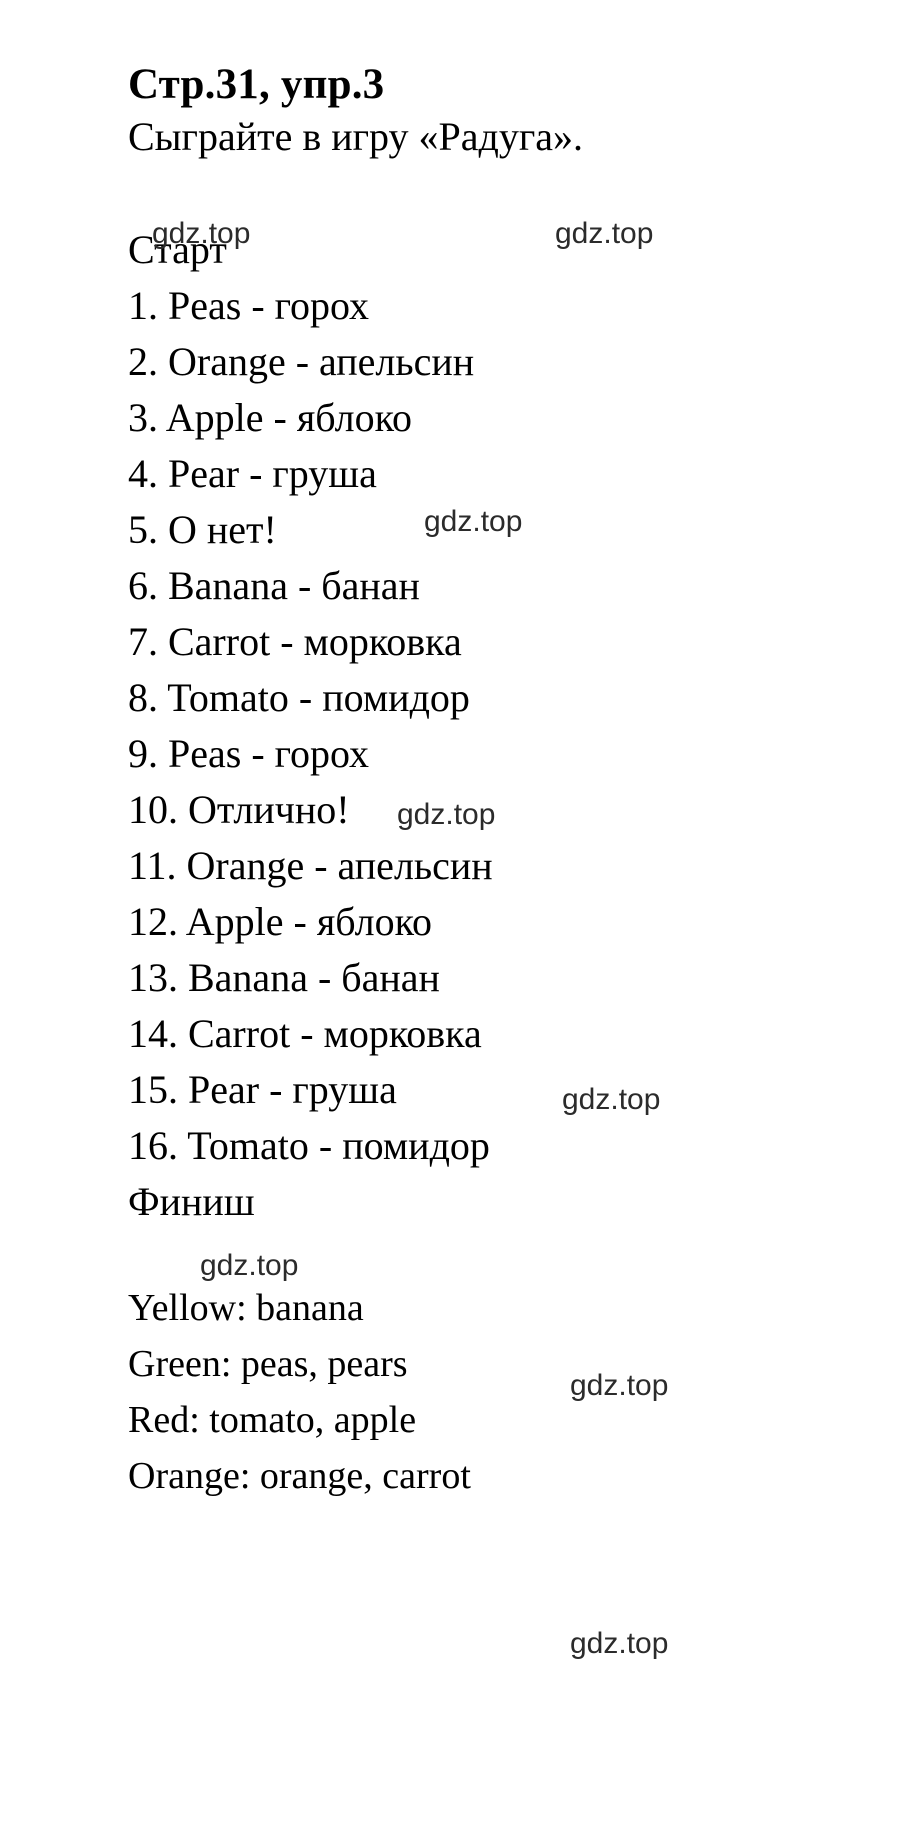  What do you see at coordinates (202, 529) in the screenshot?
I see `list-item: 5. О нет!` at bounding box center [202, 529].